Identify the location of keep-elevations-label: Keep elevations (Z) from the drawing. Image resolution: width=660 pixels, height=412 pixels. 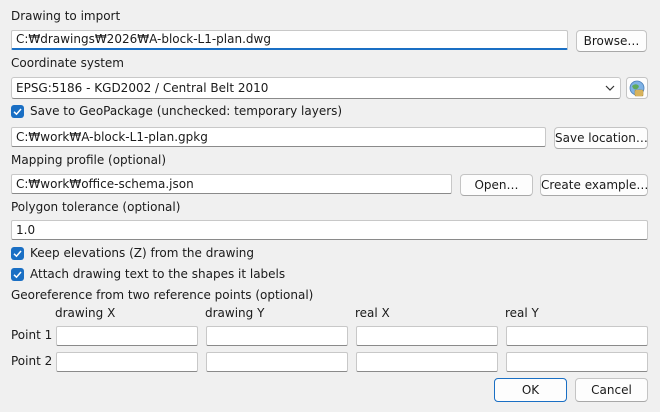
(142, 253).